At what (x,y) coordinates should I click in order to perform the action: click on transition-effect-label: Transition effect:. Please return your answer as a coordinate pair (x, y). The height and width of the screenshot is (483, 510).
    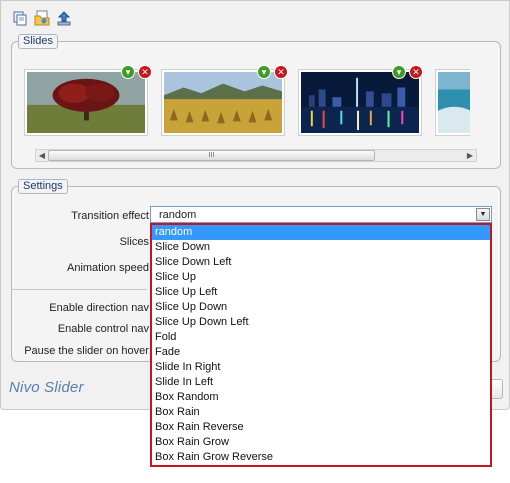
    Looking at the image, I should click on (111, 216).